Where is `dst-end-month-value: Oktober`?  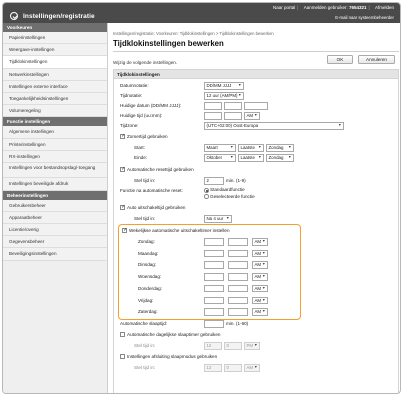 dst-end-month-value: Oktober is located at coordinates (214, 157).